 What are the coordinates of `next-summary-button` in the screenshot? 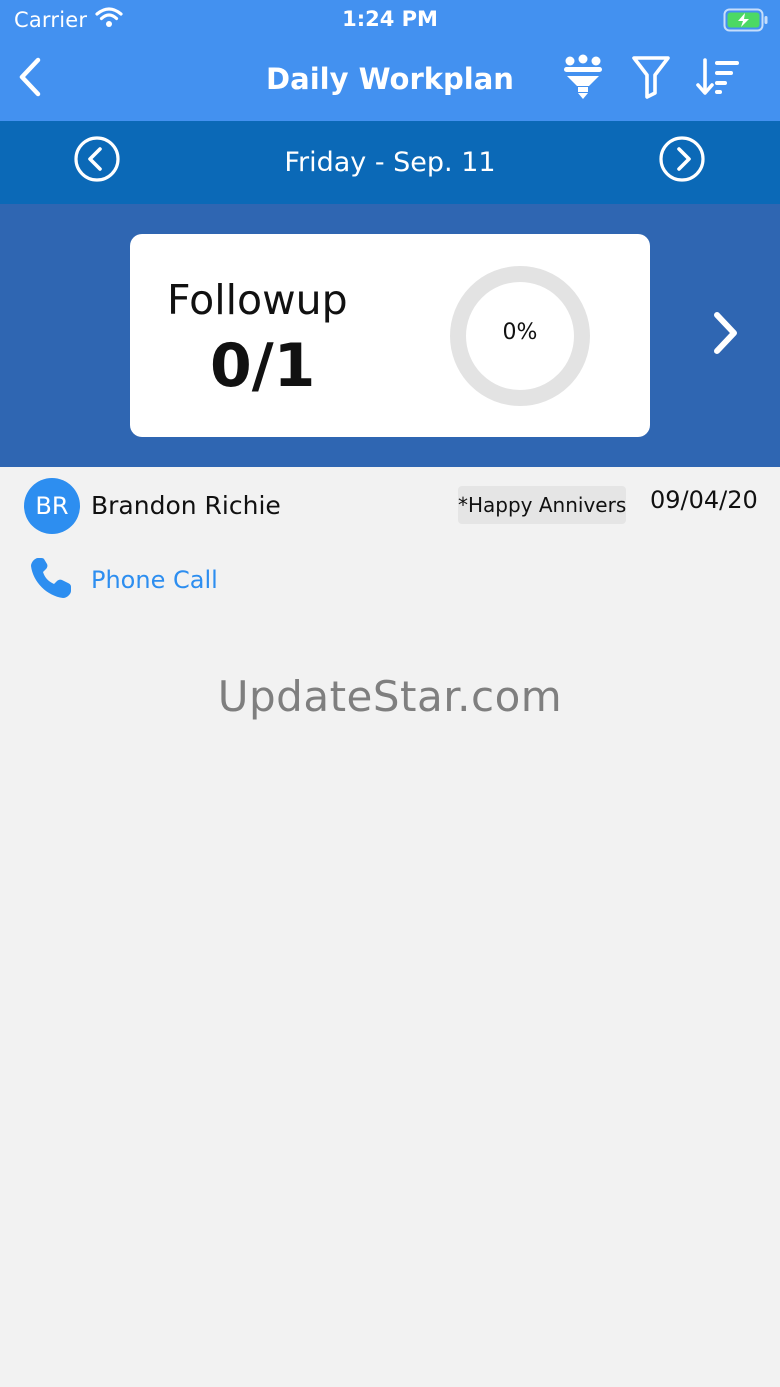 It's located at (725, 335).